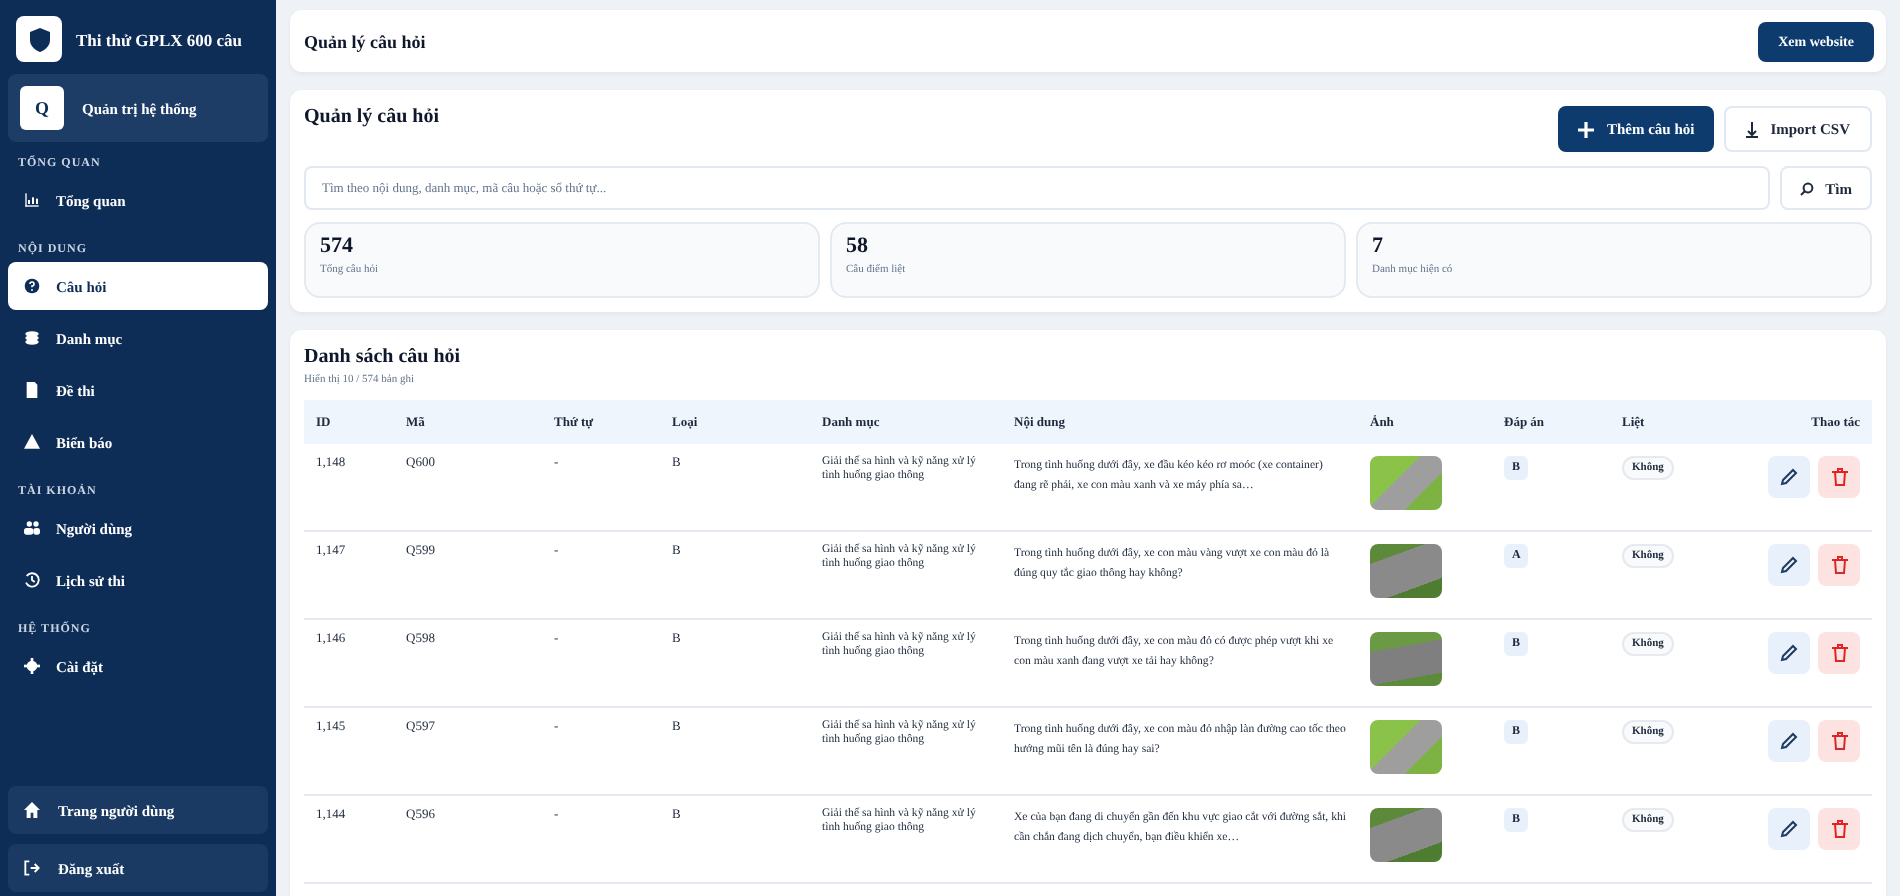 This screenshot has width=1900, height=896. Describe the element at coordinates (159, 39) in the screenshot. I see `app-title: Thi thử GPLX 600 câu` at that location.